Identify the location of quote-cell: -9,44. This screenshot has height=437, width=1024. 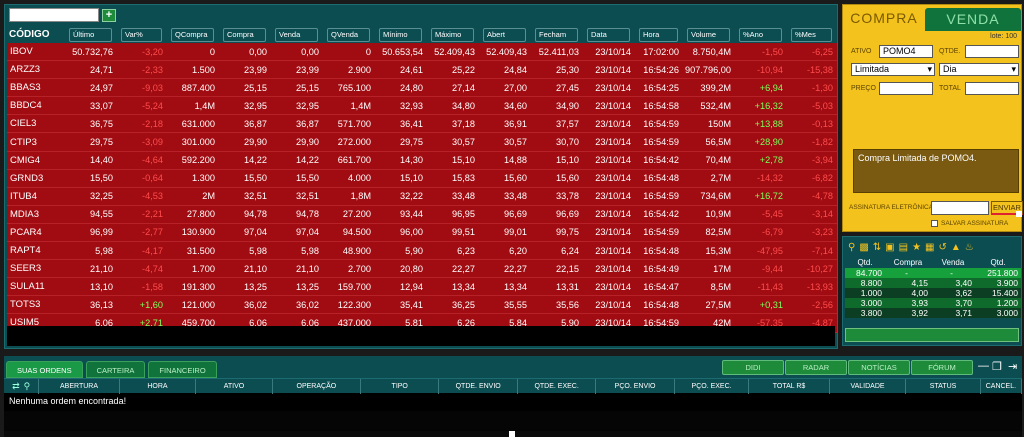
(761, 269).